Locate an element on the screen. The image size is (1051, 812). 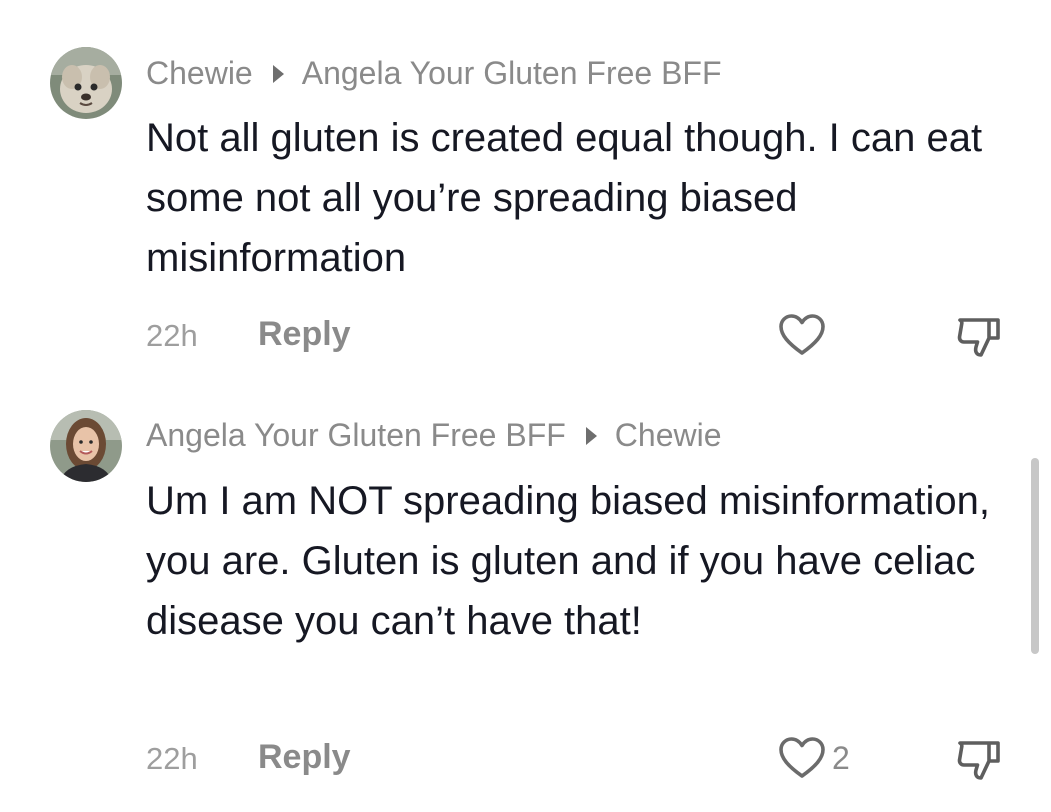
like-count: 2 is located at coordinates (841, 757).